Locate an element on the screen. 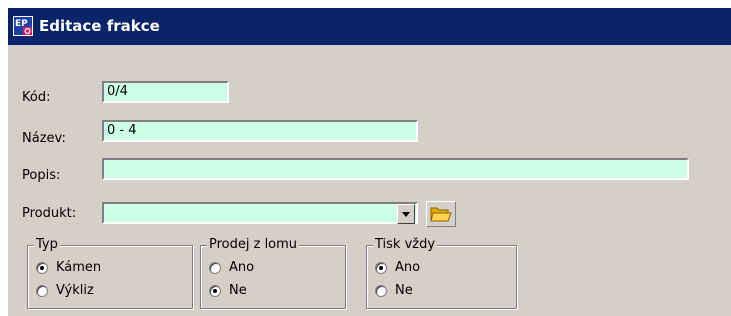  produkt-combobox is located at coordinates (260, 213).